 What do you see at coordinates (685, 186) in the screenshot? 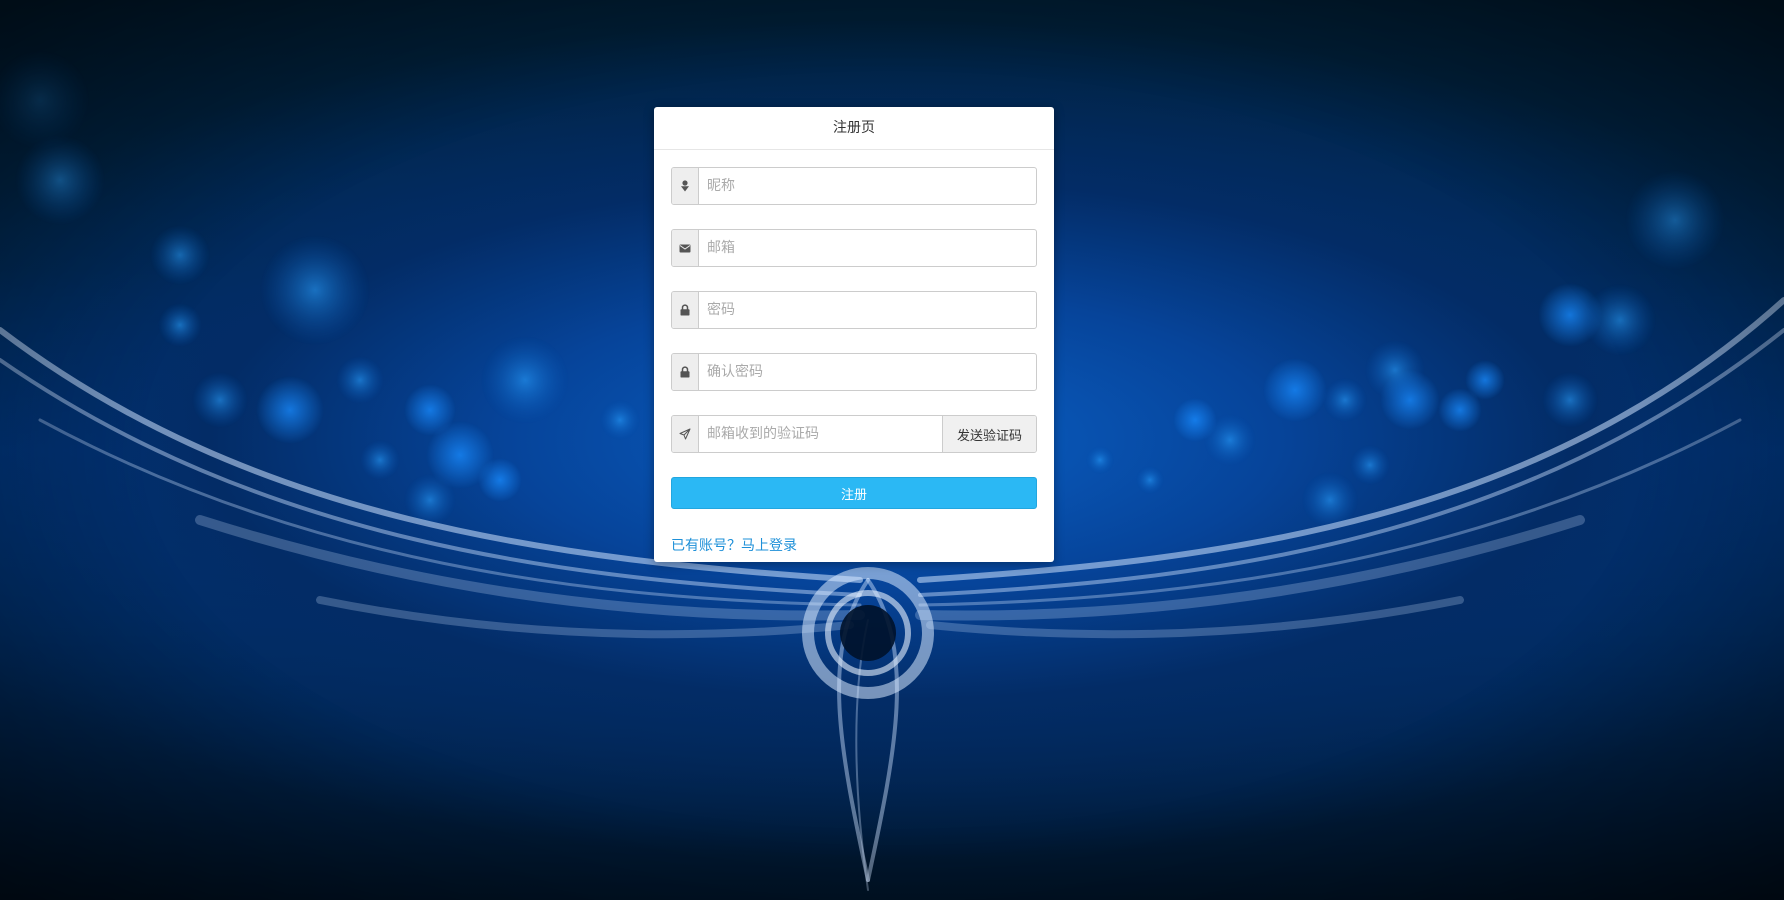
I see `user-icon` at bounding box center [685, 186].